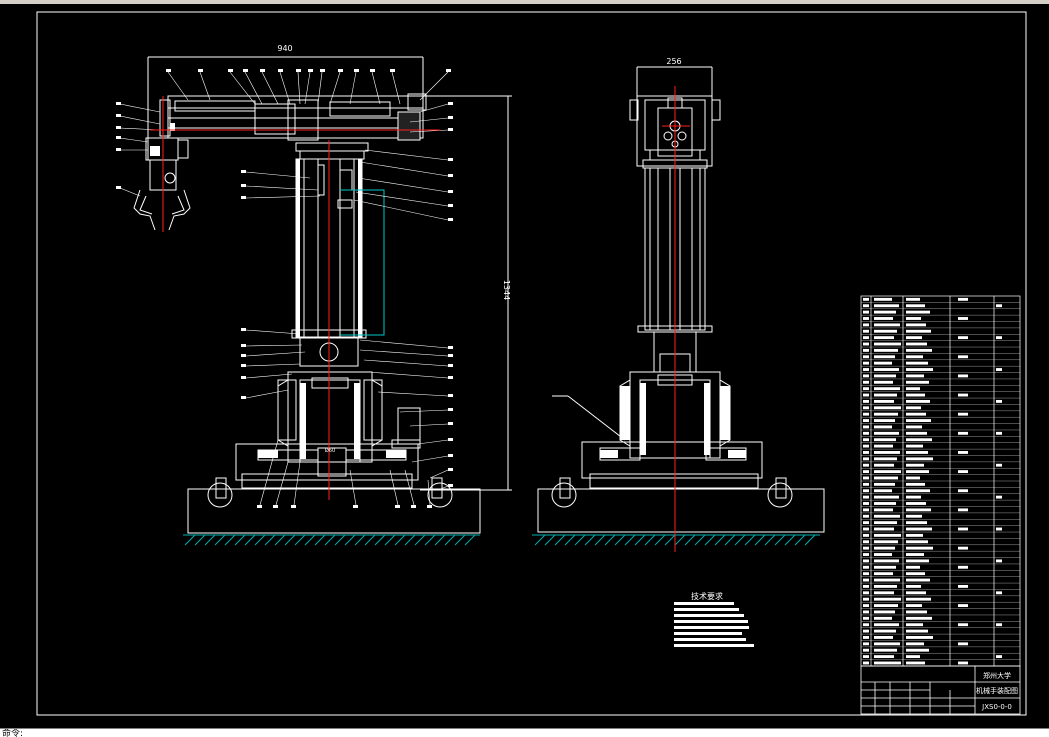 The image size is (1049, 737). Describe the element at coordinates (506, 290) in the screenshot. I see `dim-height: 1344` at that location.